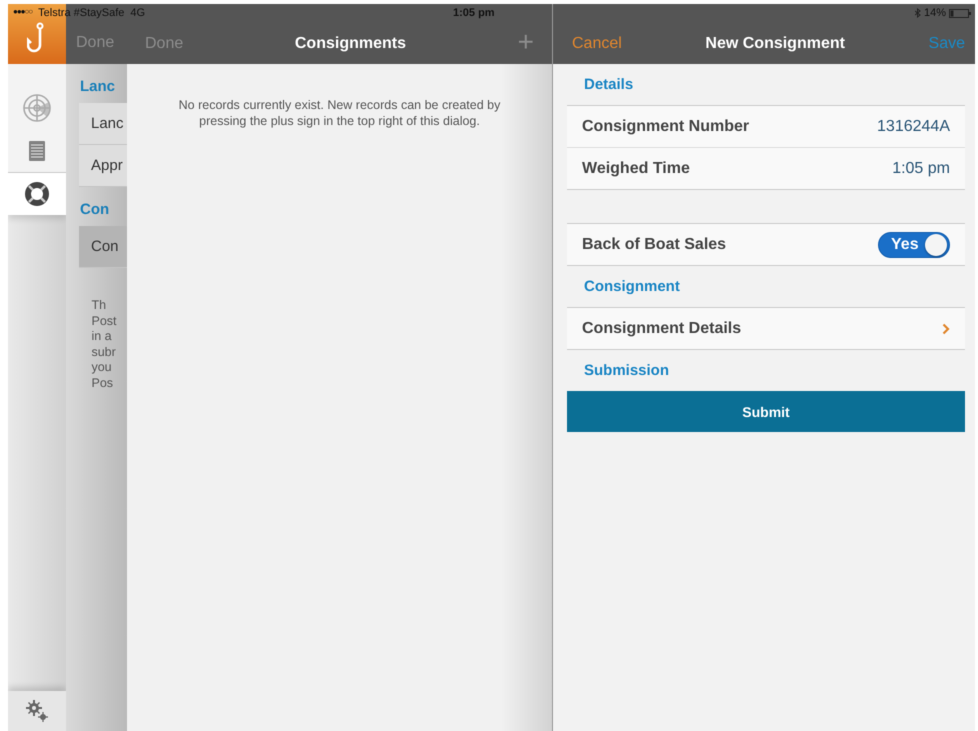 Image resolution: width=978 pixels, height=731 pixels. I want to click on field-value: 1316244A, so click(913, 127).